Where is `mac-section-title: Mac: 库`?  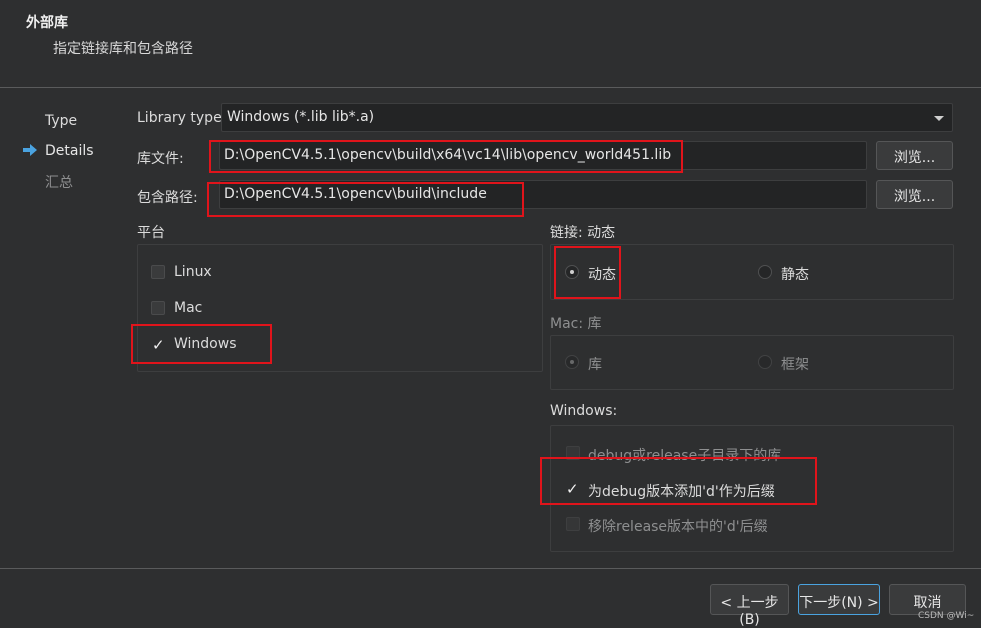 mac-section-title: Mac: 库 is located at coordinates (576, 324).